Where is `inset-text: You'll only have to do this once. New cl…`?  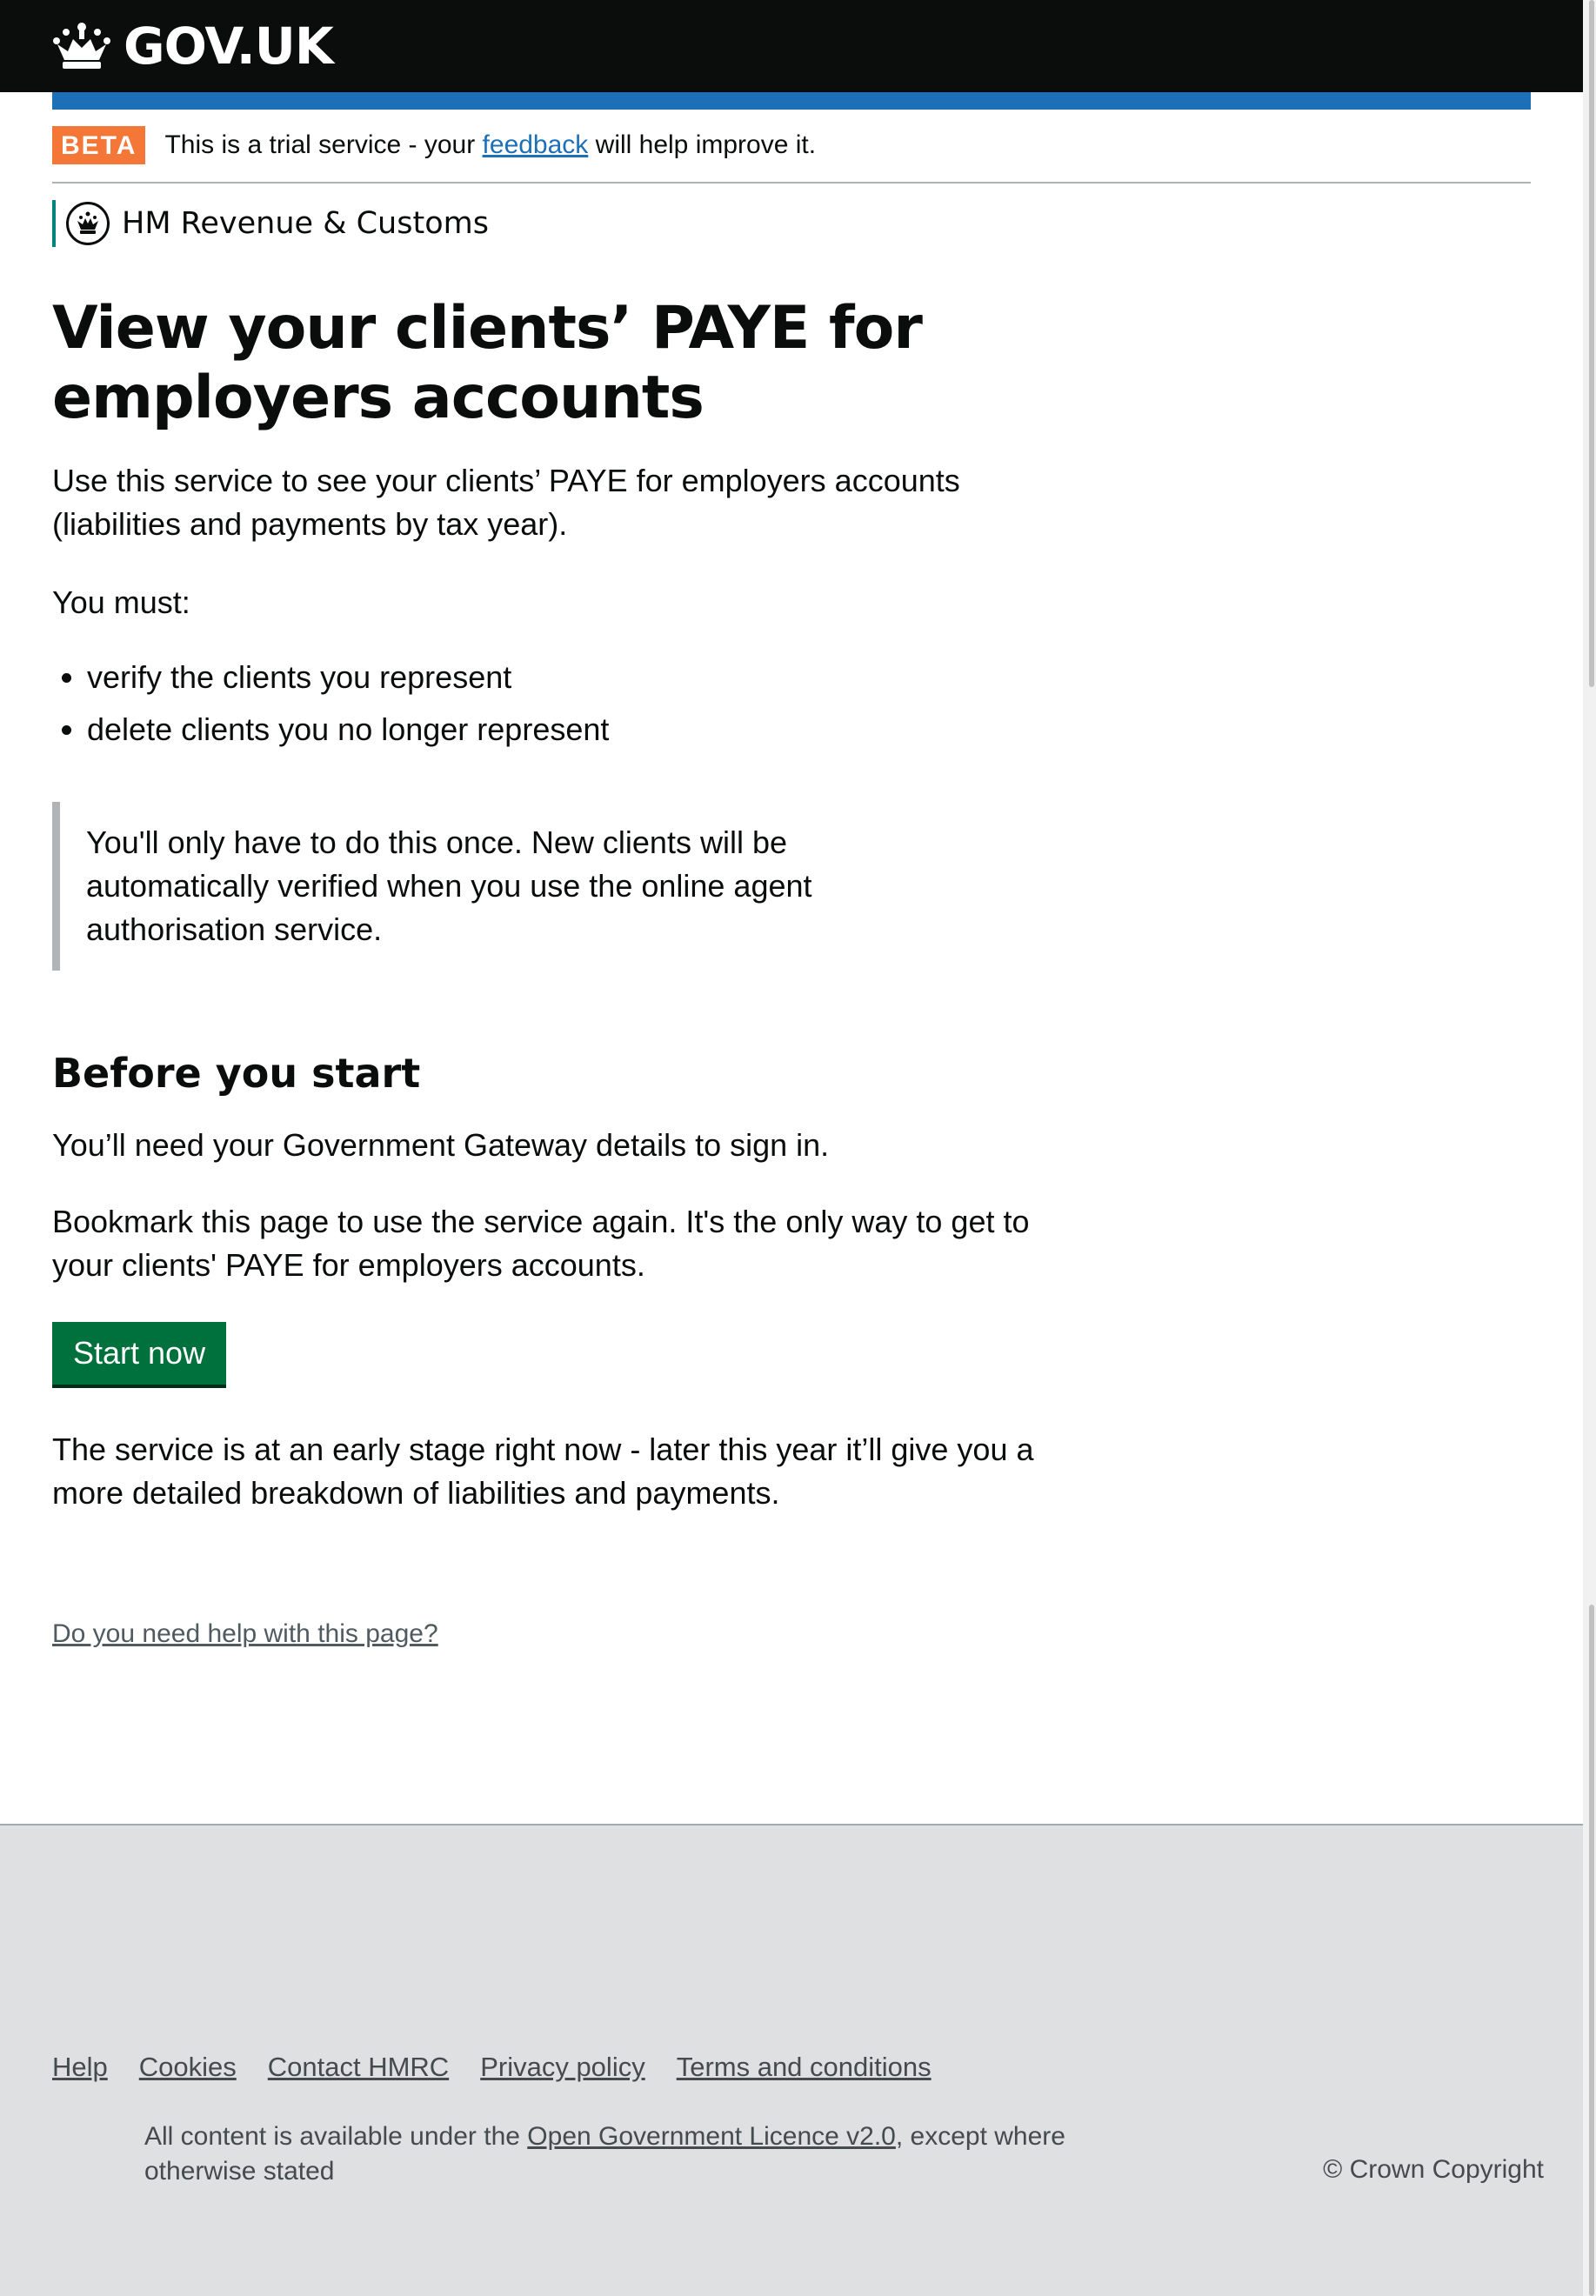 inset-text: You'll only have to do this once. New cl… is located at coordinates (452, 887).